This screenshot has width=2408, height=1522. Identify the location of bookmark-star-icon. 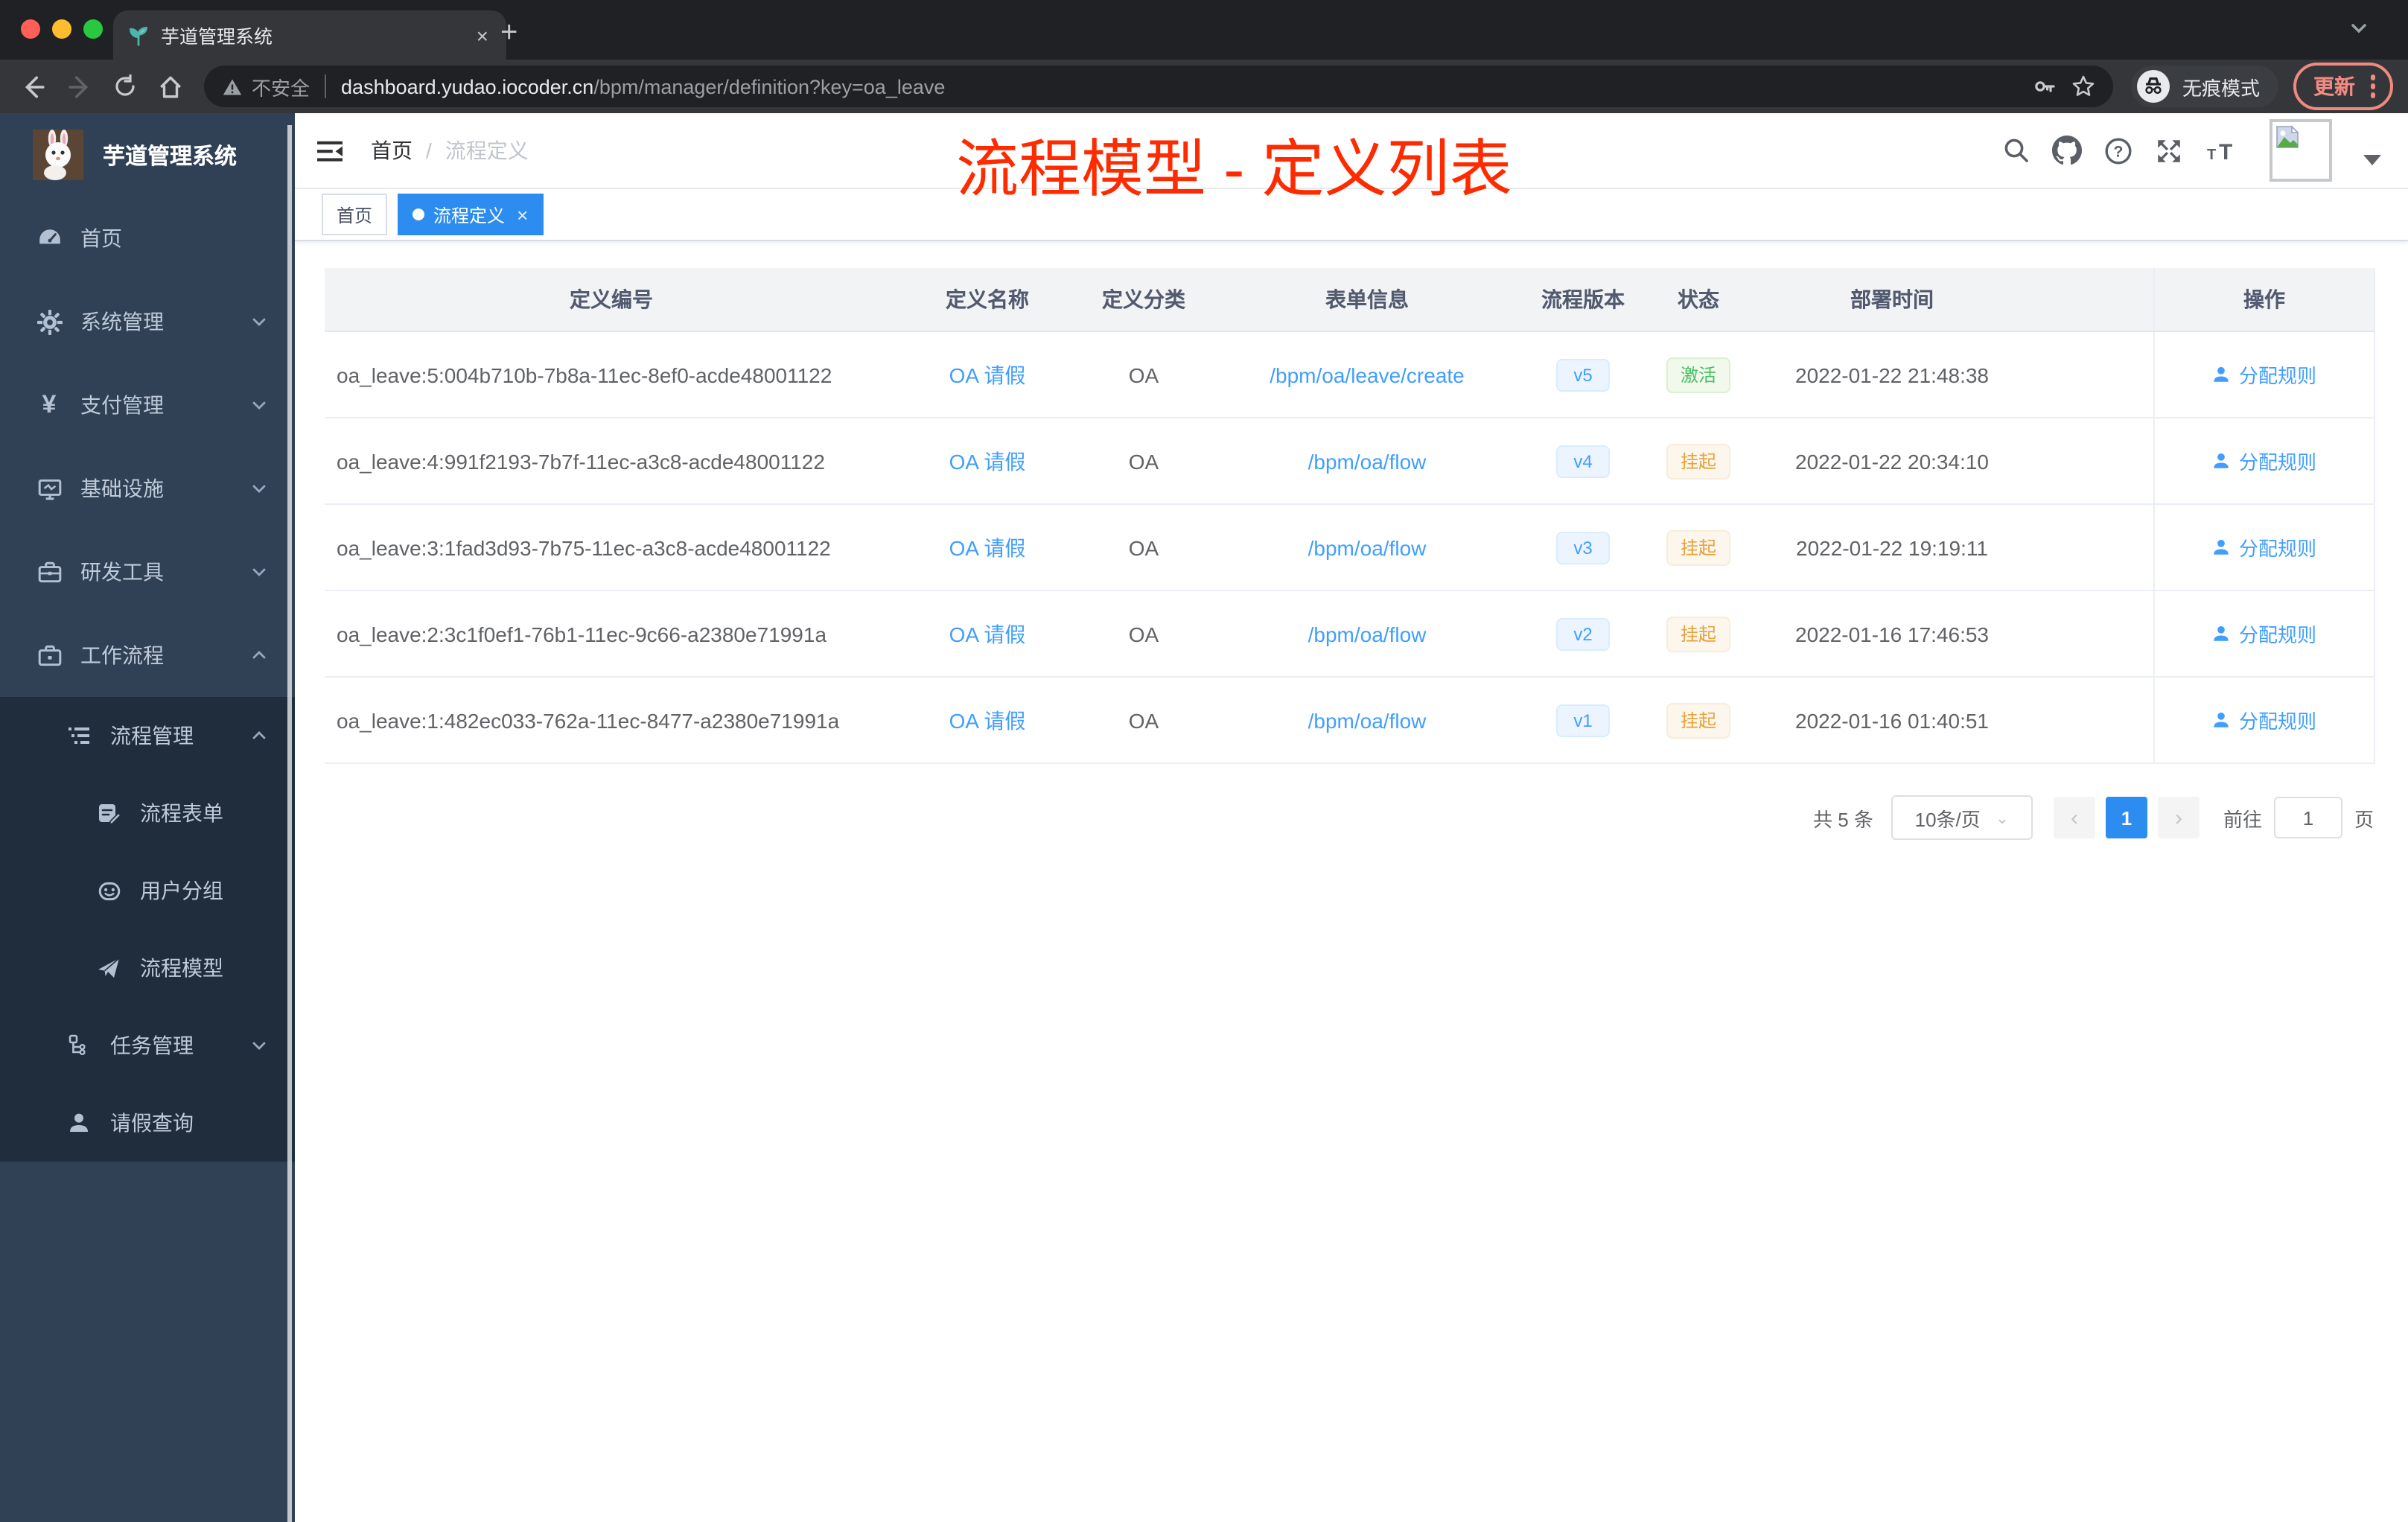
(2084, 86).